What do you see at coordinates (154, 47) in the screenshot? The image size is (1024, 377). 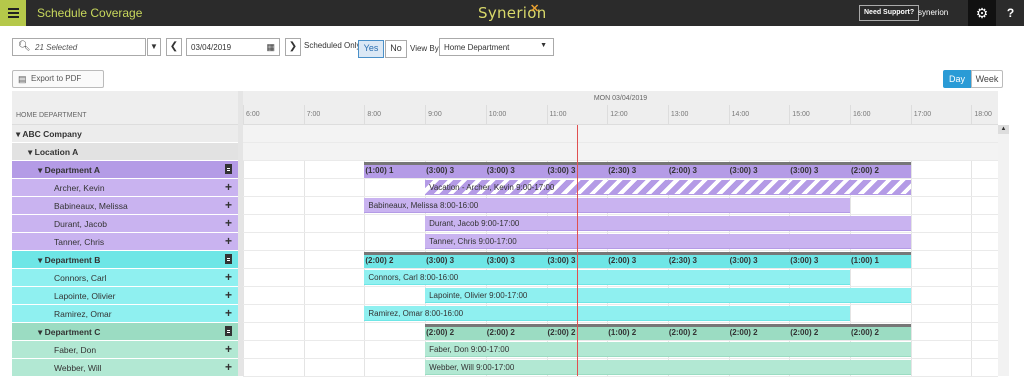 I see `chevron-down-icon: ▼` at bounding box center [154, 47].